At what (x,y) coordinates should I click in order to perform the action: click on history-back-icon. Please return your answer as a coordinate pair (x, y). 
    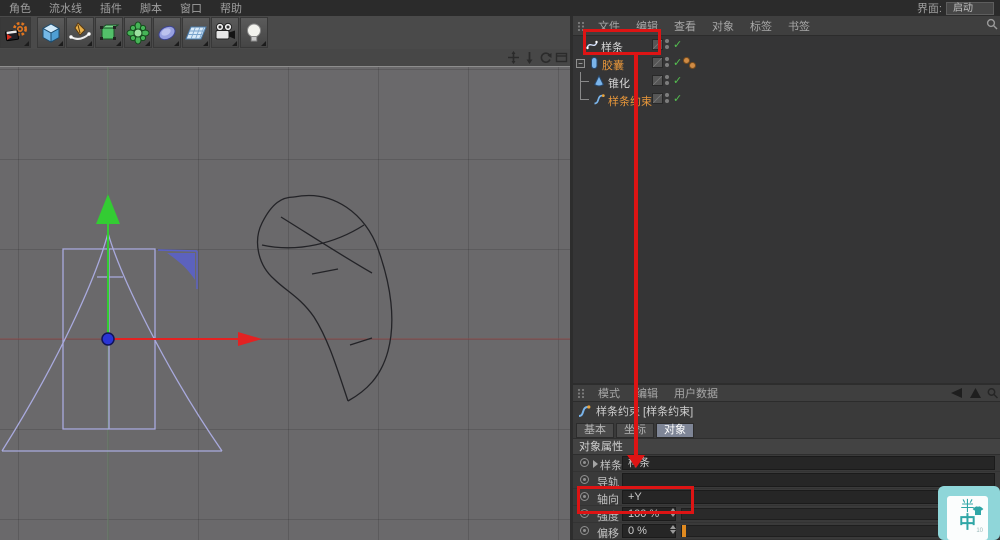
    Looking at the image, I should click on (956, 393).